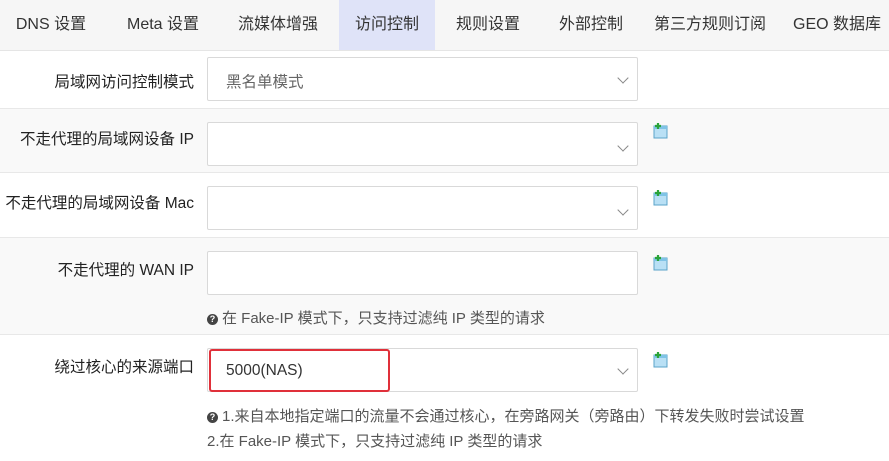  I want to click on lan-mode-select: 黑名单模式, so click(422, 79).